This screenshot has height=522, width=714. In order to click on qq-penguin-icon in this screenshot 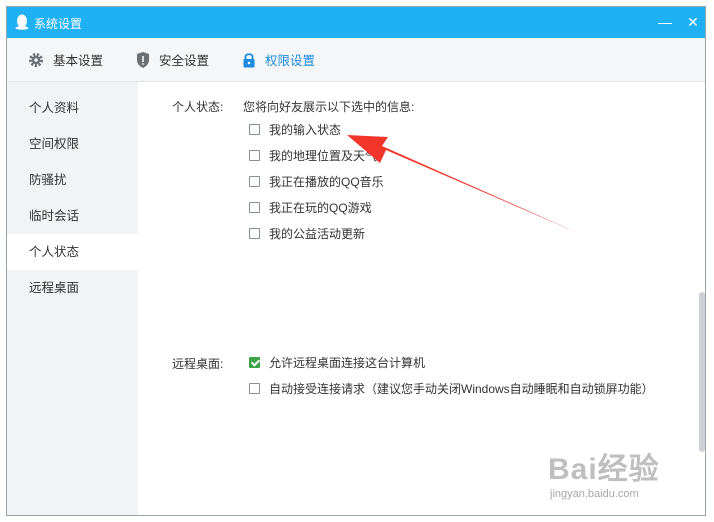, I will do `click(22, 22)`.